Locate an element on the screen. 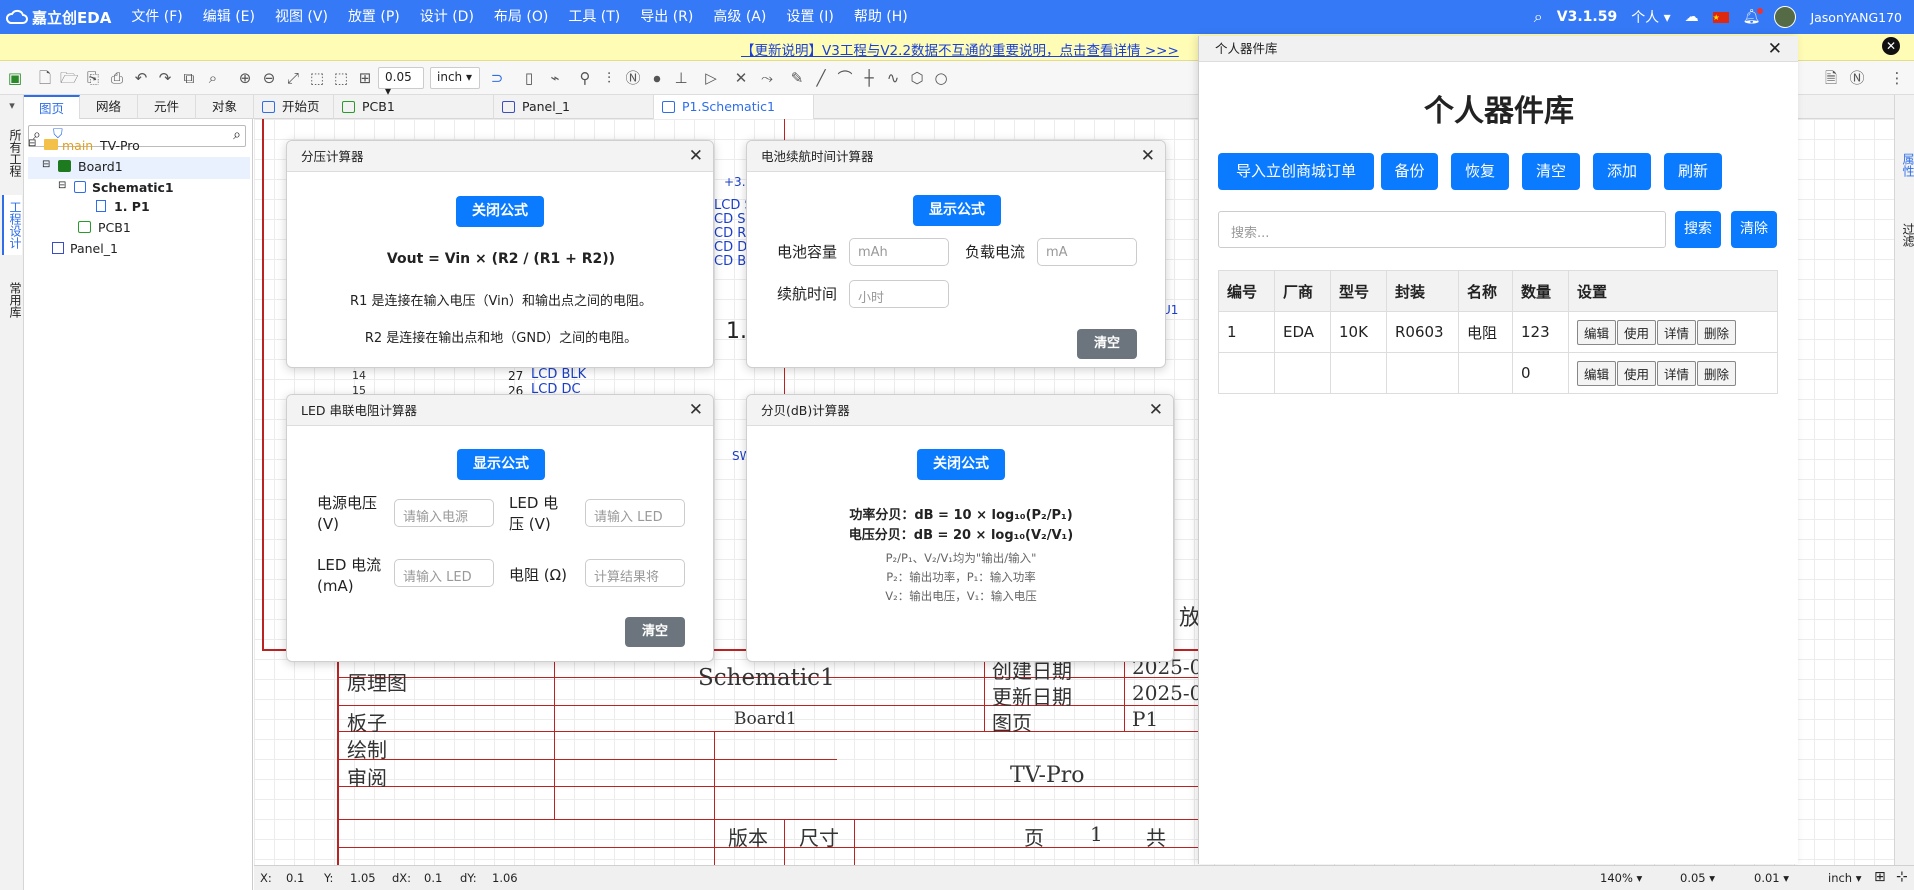 This screenshot has width=1914, height=890. find-icon: ⌕ is located at coordinates (213, 78).